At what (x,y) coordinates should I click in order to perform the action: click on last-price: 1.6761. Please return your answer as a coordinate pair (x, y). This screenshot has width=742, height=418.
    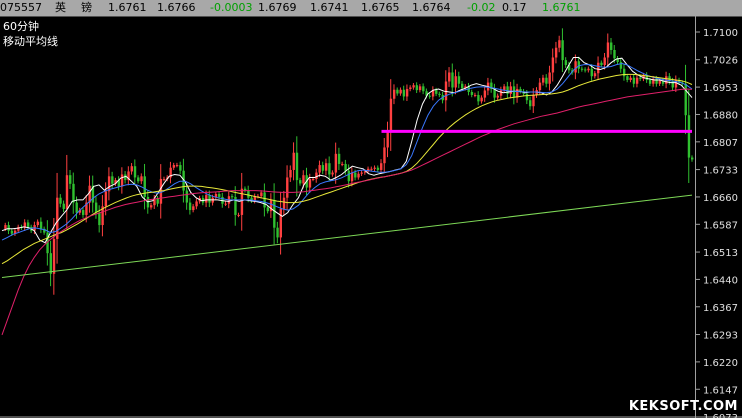
    Looking at the image, I should click on (561, 7).